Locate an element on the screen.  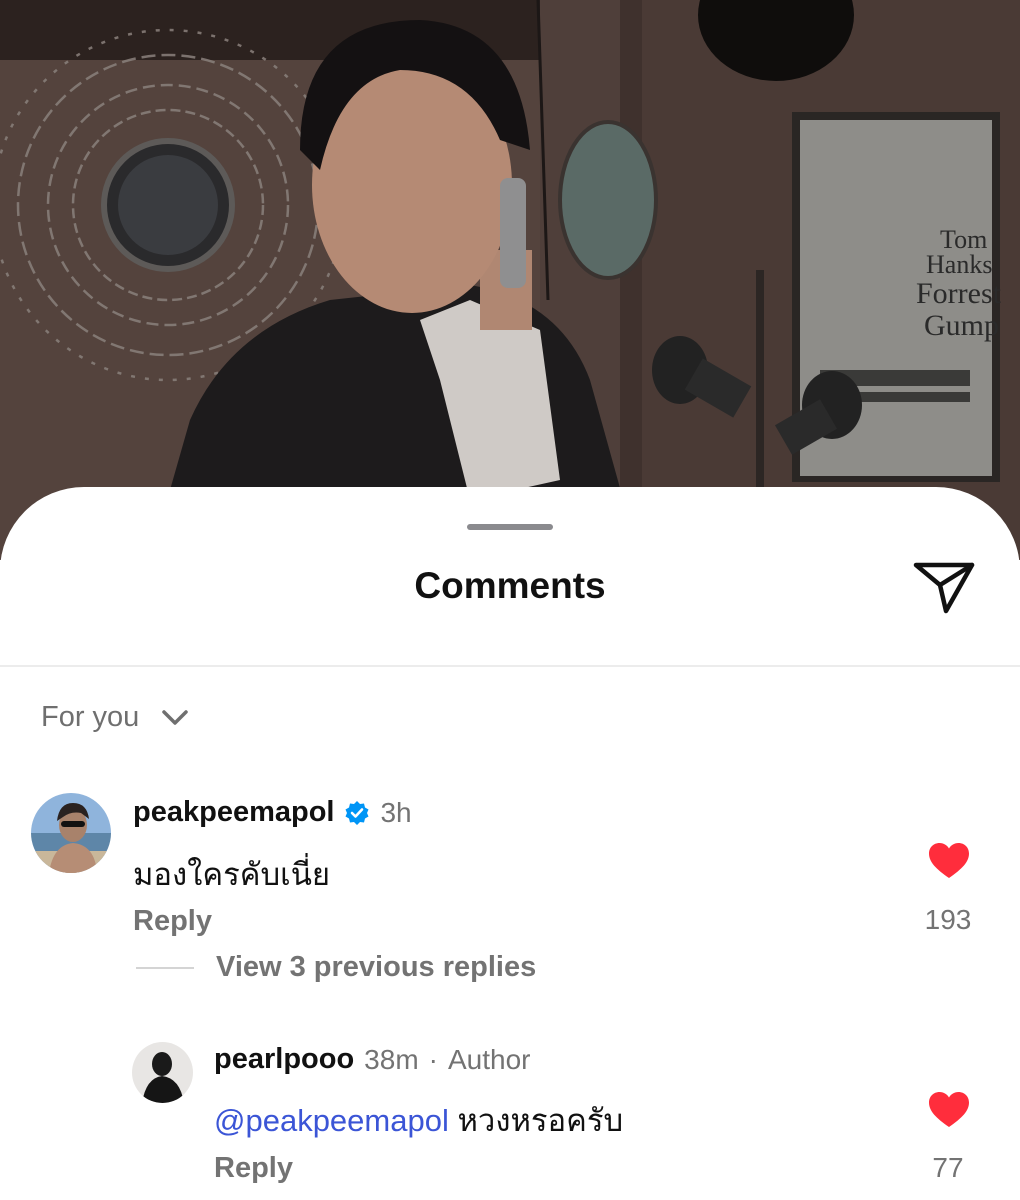
comment-username: peakpeemapol is located at coordinates (233, 812).